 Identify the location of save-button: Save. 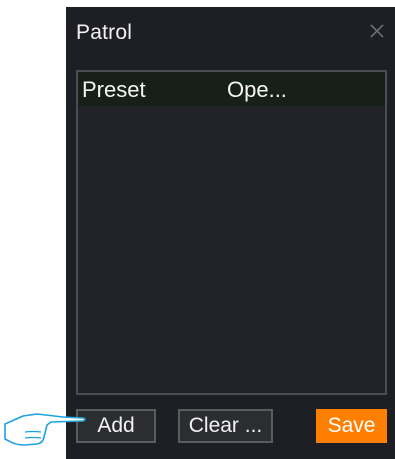
(351, 426).